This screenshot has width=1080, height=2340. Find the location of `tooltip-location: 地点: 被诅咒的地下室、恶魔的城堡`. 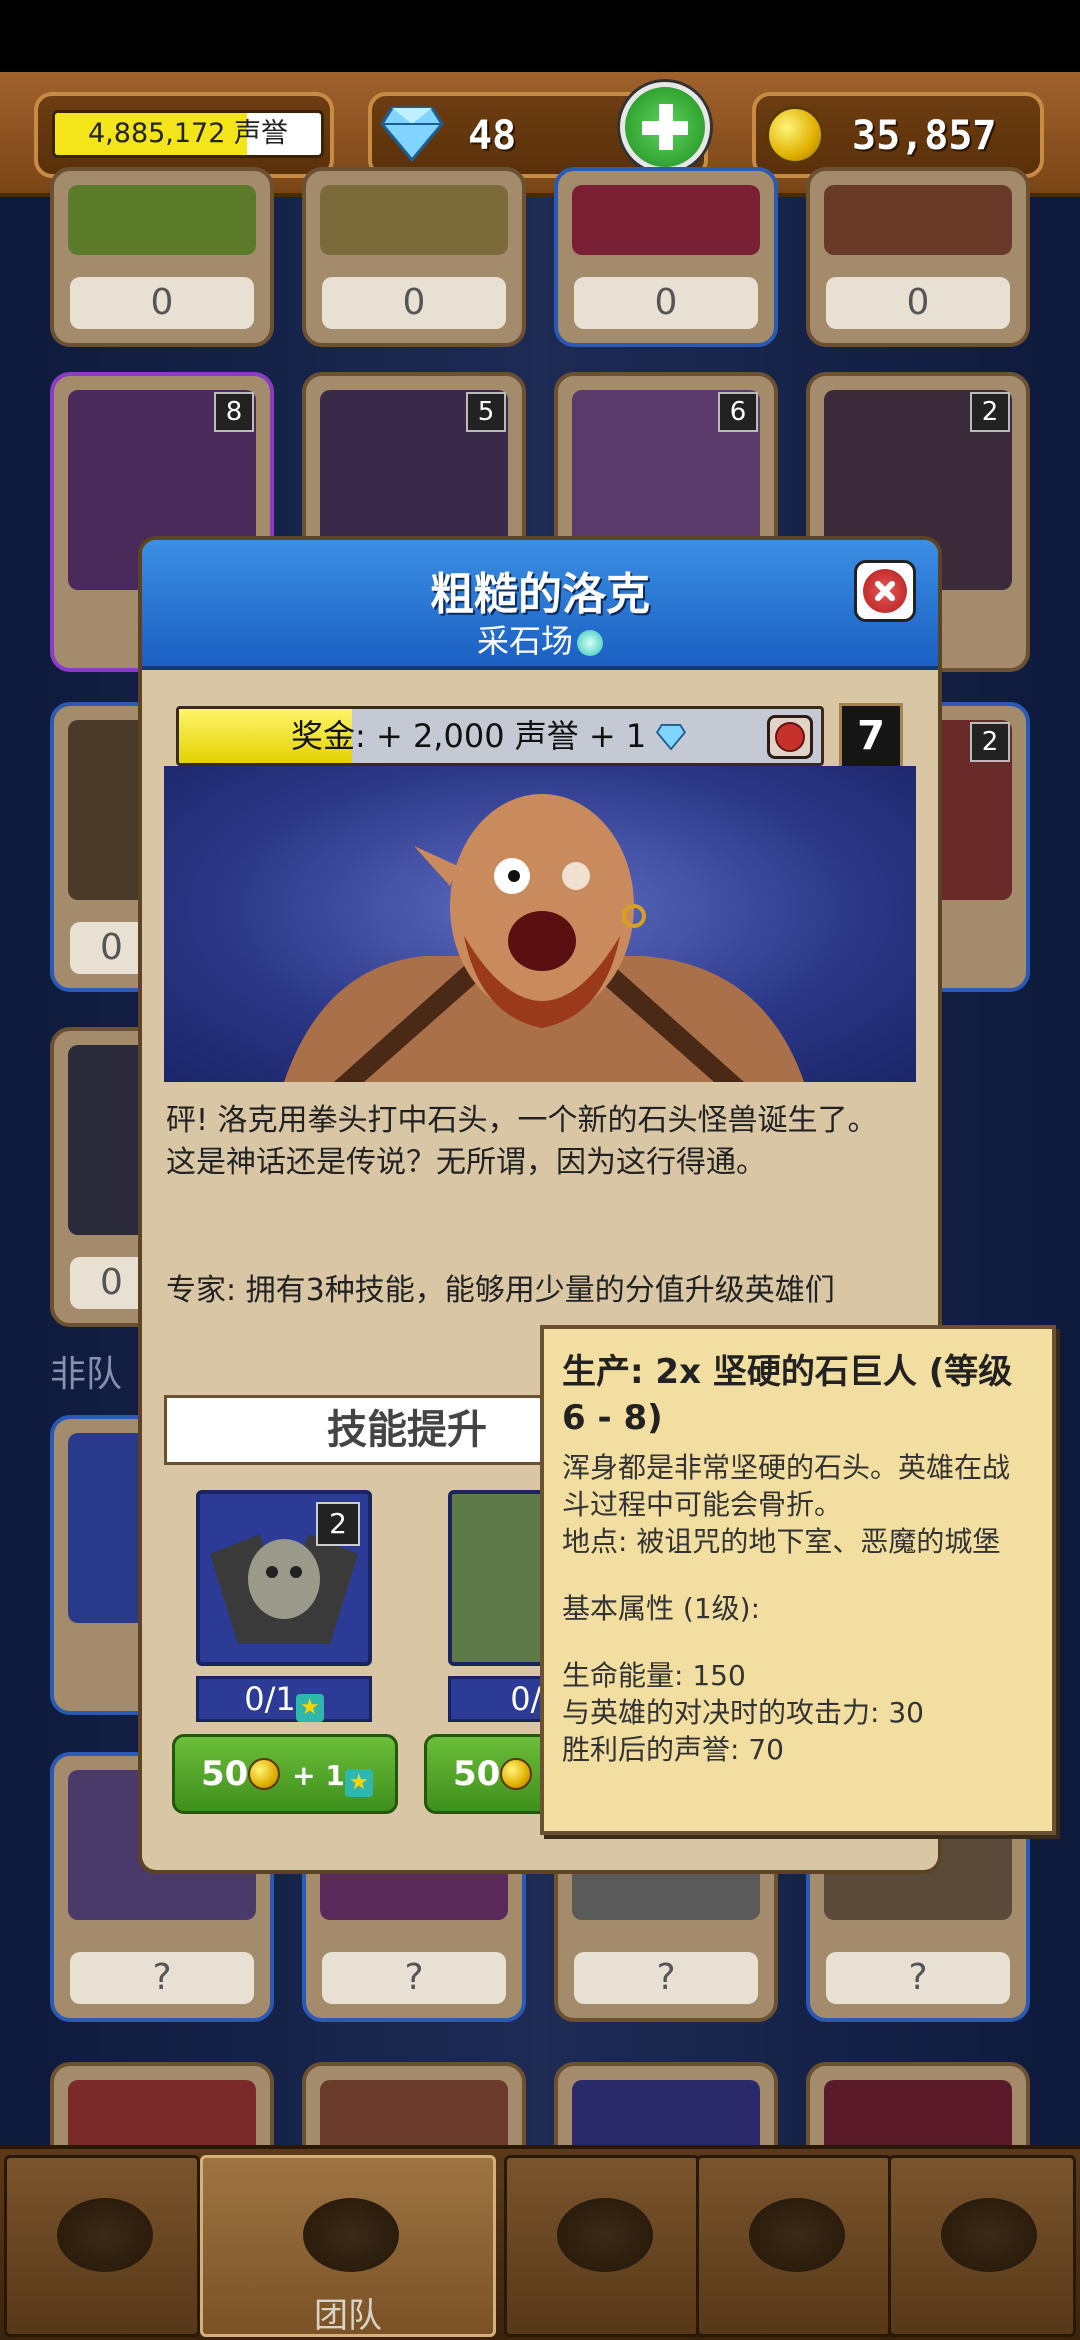

tooltip-location: 地点: 被诅咒的地下室、恶魔的城堡 is located at coordinates (781, 1541).